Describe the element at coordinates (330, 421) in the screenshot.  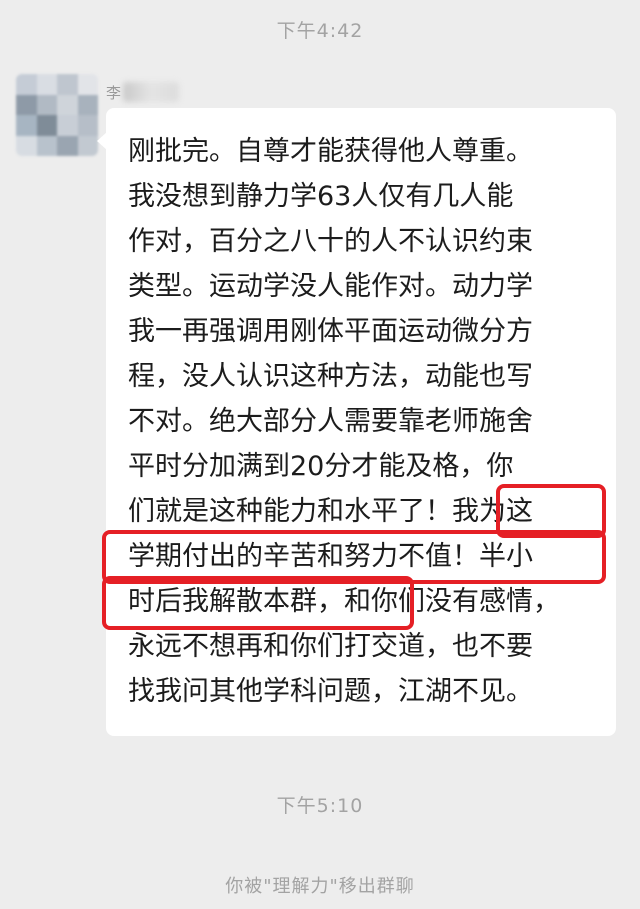
I see `message-line: 不对。绝大部分人需要靠老师施舍` at that location.